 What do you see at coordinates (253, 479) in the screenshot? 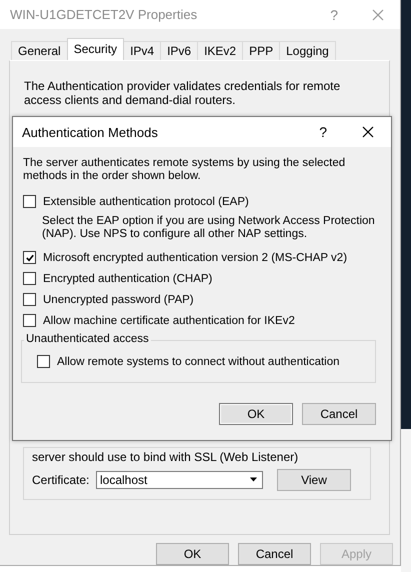
I see `caret-icon` at bounding box center [253, 479].